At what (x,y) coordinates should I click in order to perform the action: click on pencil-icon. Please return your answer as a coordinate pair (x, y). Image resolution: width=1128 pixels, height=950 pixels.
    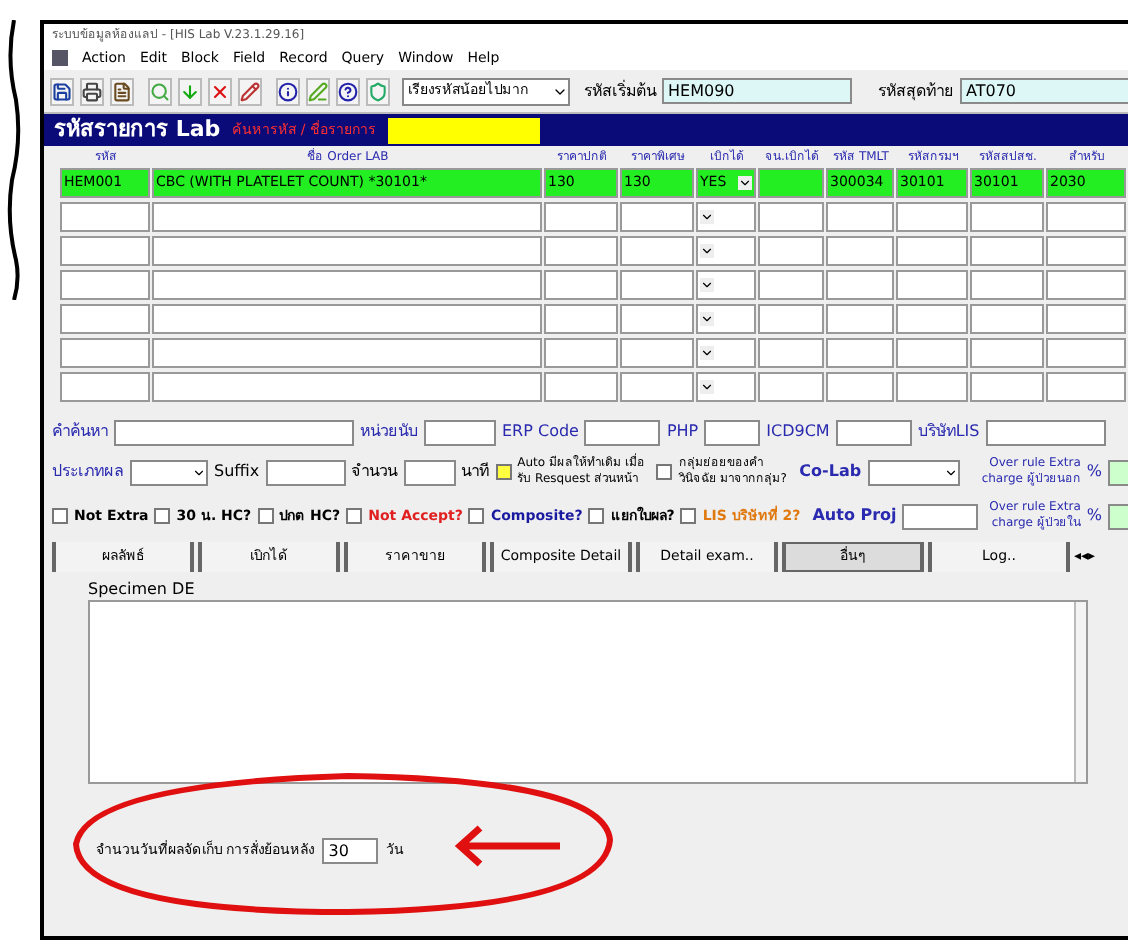
    Looking at the image, I should click on (250, 91).